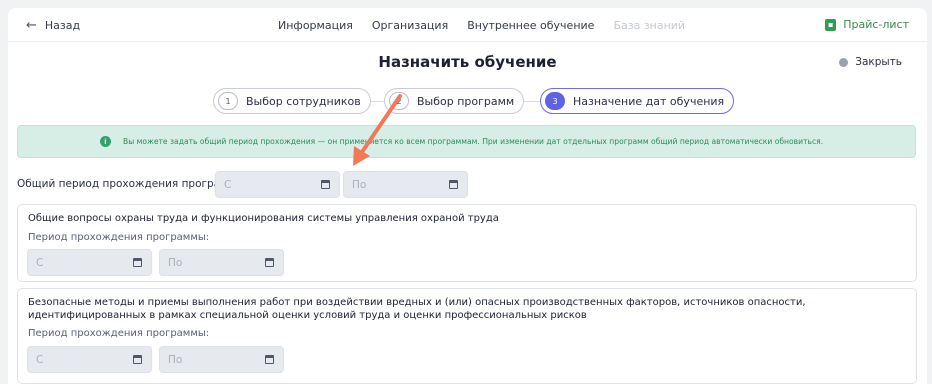 Image resolution: width=932 pixels, height=384 pixels. What do you see at coordinates (467, 62) in the screenshot?
I see `page-title: Назначить обучение` at bounding box center [467, 62].